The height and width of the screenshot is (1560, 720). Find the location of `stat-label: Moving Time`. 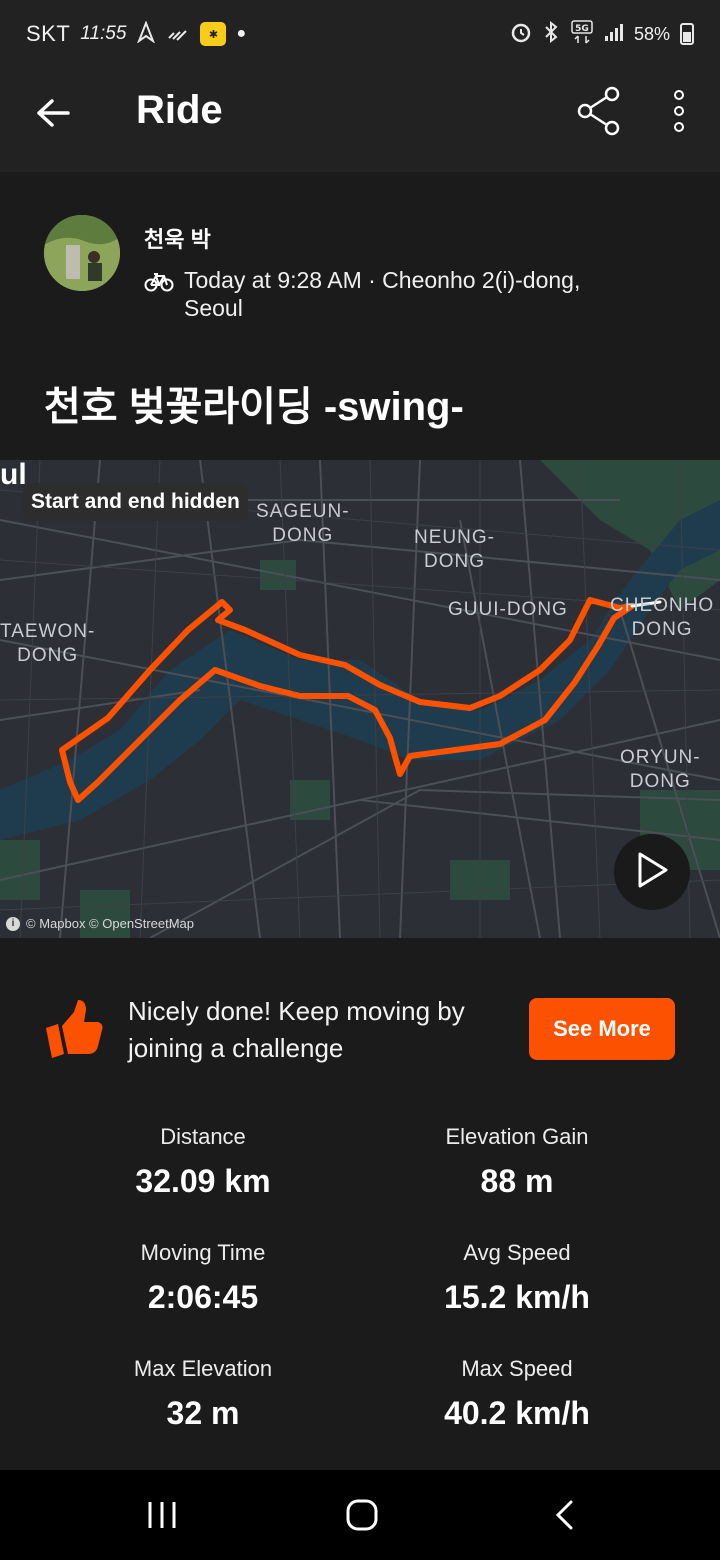

stat-label: Moving Time is located at coordinates (203, 1252).